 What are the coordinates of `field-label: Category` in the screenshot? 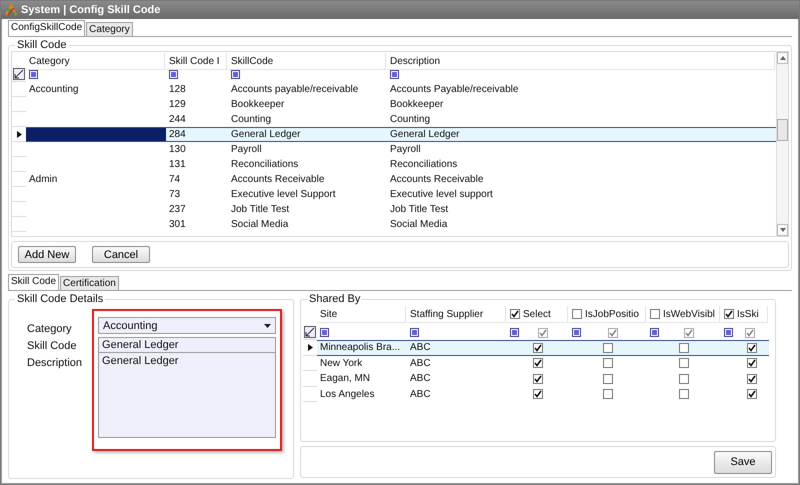 It's located at (50, 329).